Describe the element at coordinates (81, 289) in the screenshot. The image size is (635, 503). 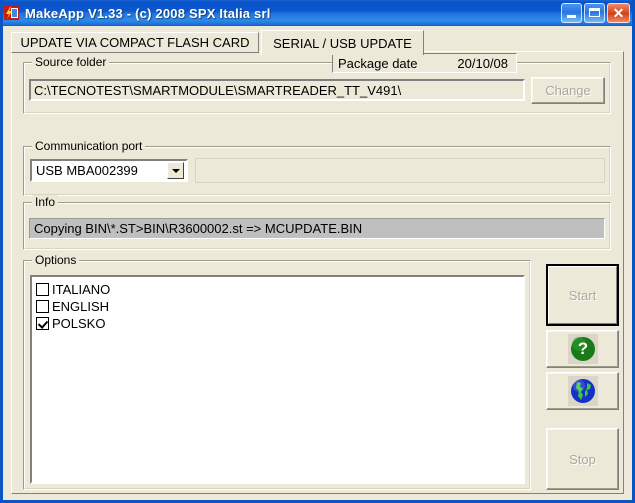
I see `option-label: ITALIANO` at that location.